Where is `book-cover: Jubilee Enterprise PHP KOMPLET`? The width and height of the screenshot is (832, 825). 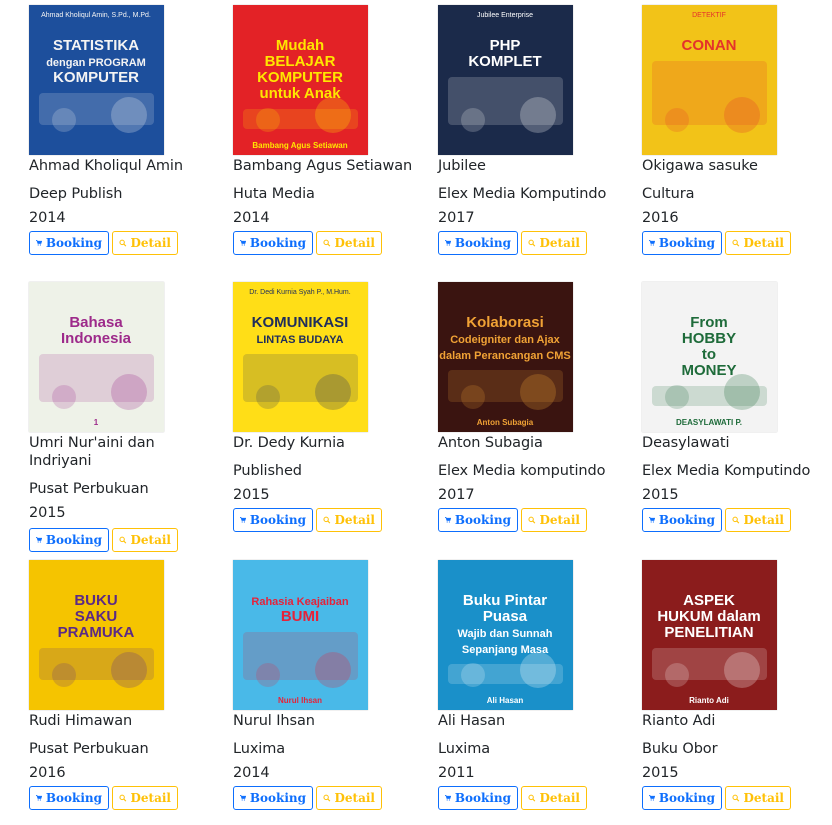
book-cover: Jubilee Enterprise PHP KOMPLET is located at coordinates (505, 80).